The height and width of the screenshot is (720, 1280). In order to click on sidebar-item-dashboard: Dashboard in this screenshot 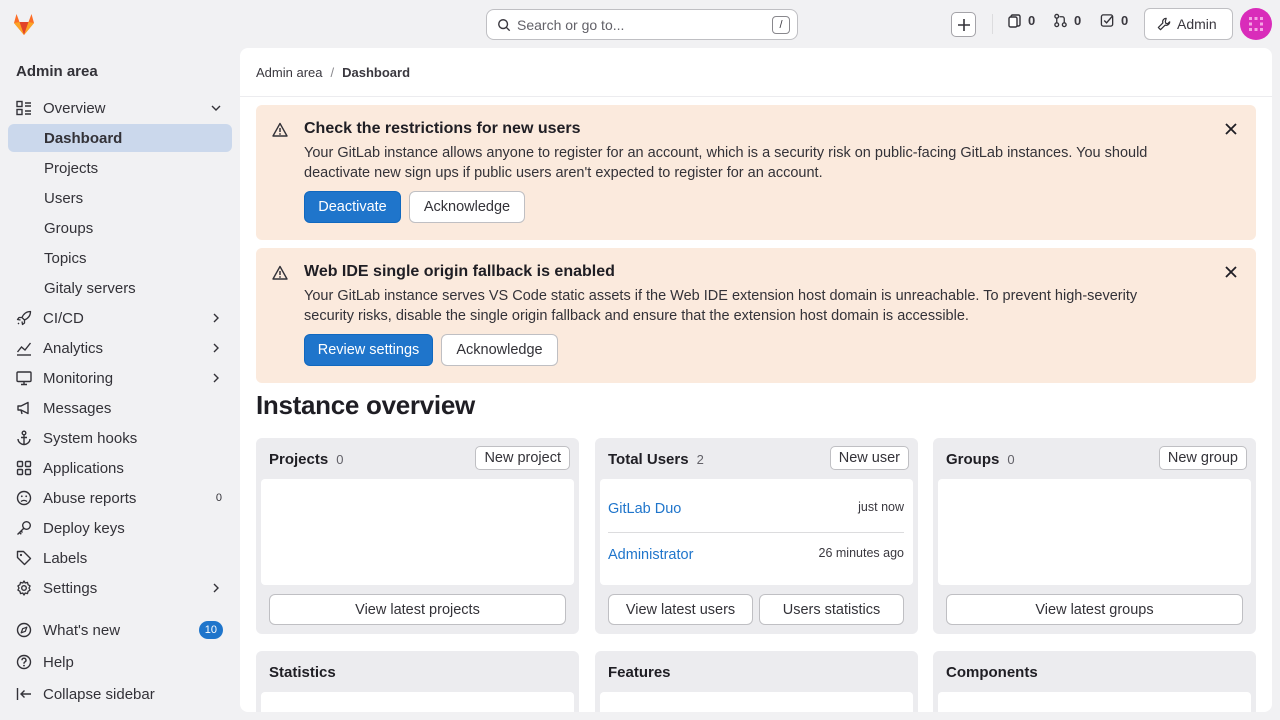, I will do `click(120, 138)`.